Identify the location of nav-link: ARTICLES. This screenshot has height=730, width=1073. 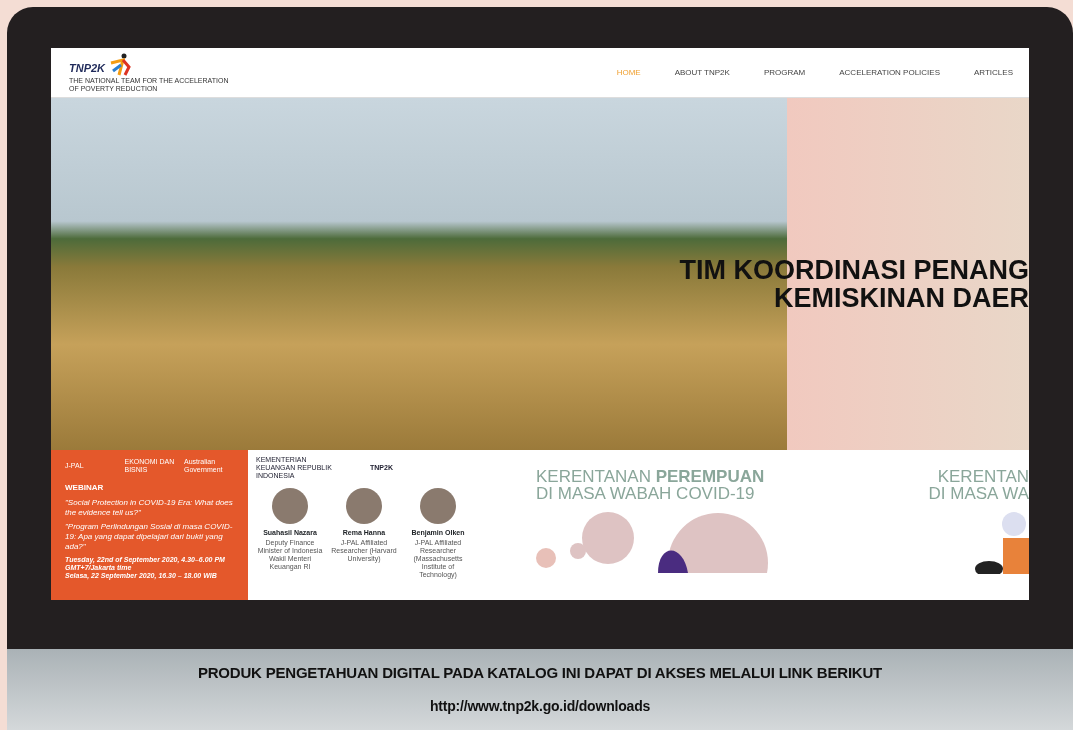
(993, 72).